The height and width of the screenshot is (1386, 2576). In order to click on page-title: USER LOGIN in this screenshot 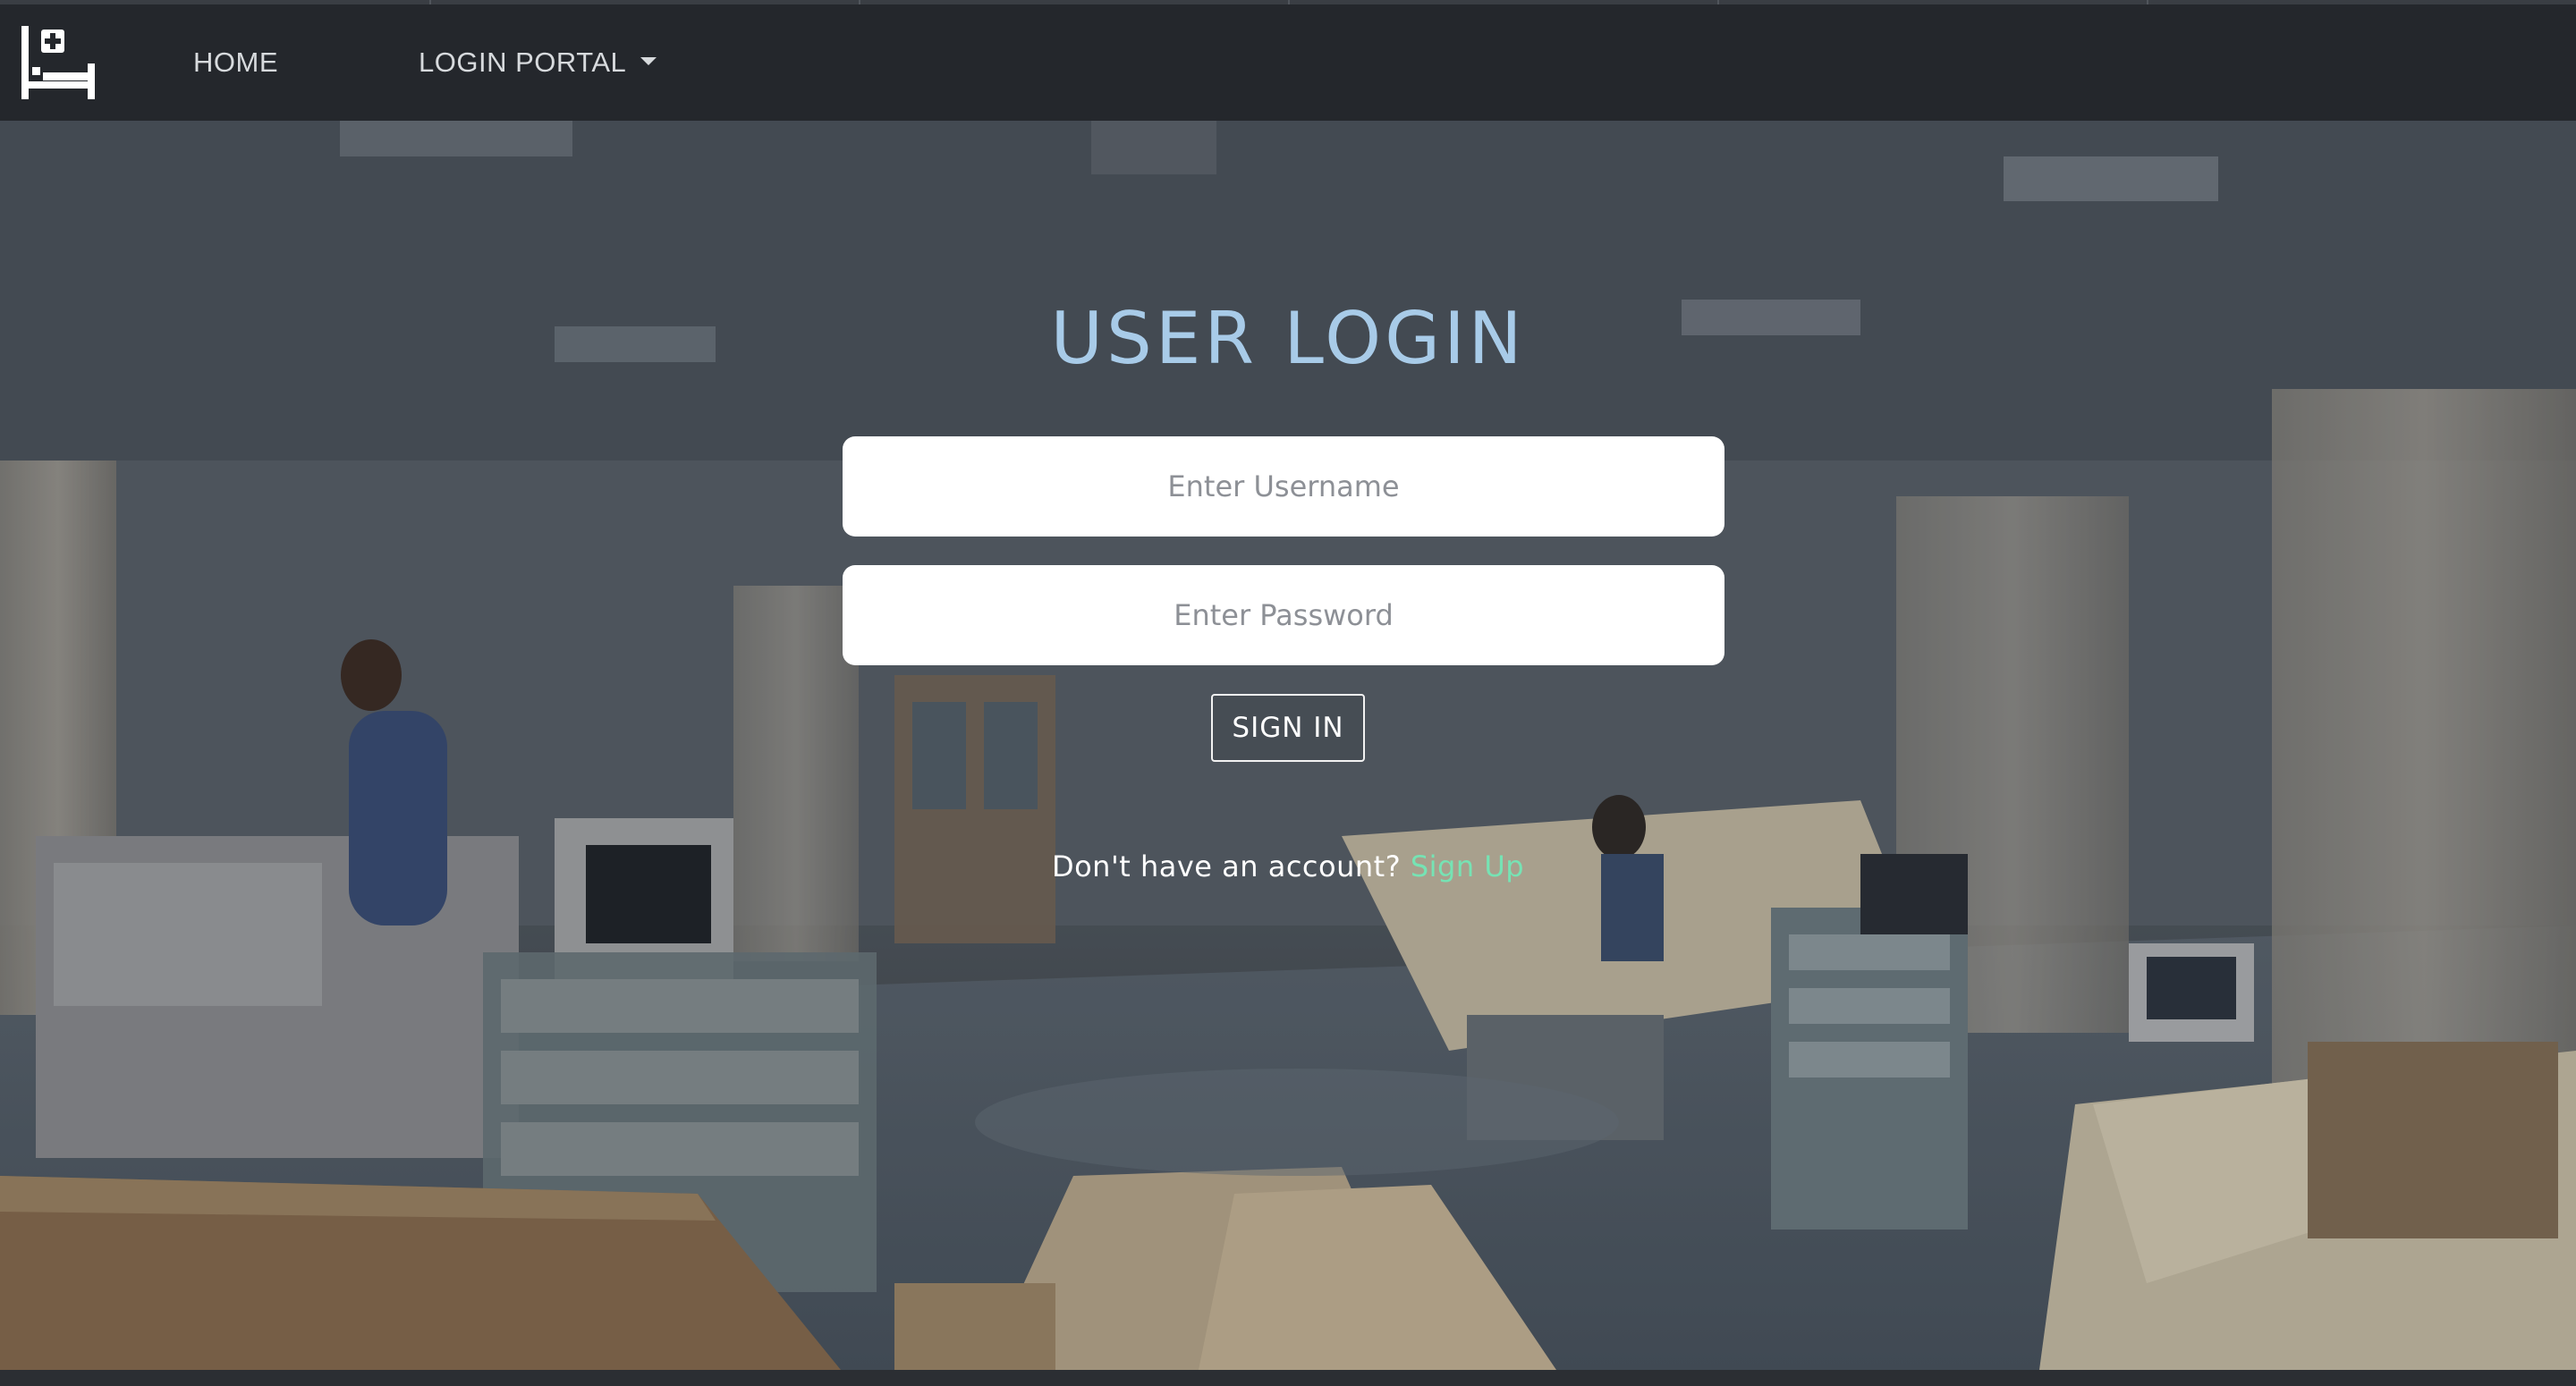, I will do `click(1288, 338)`.